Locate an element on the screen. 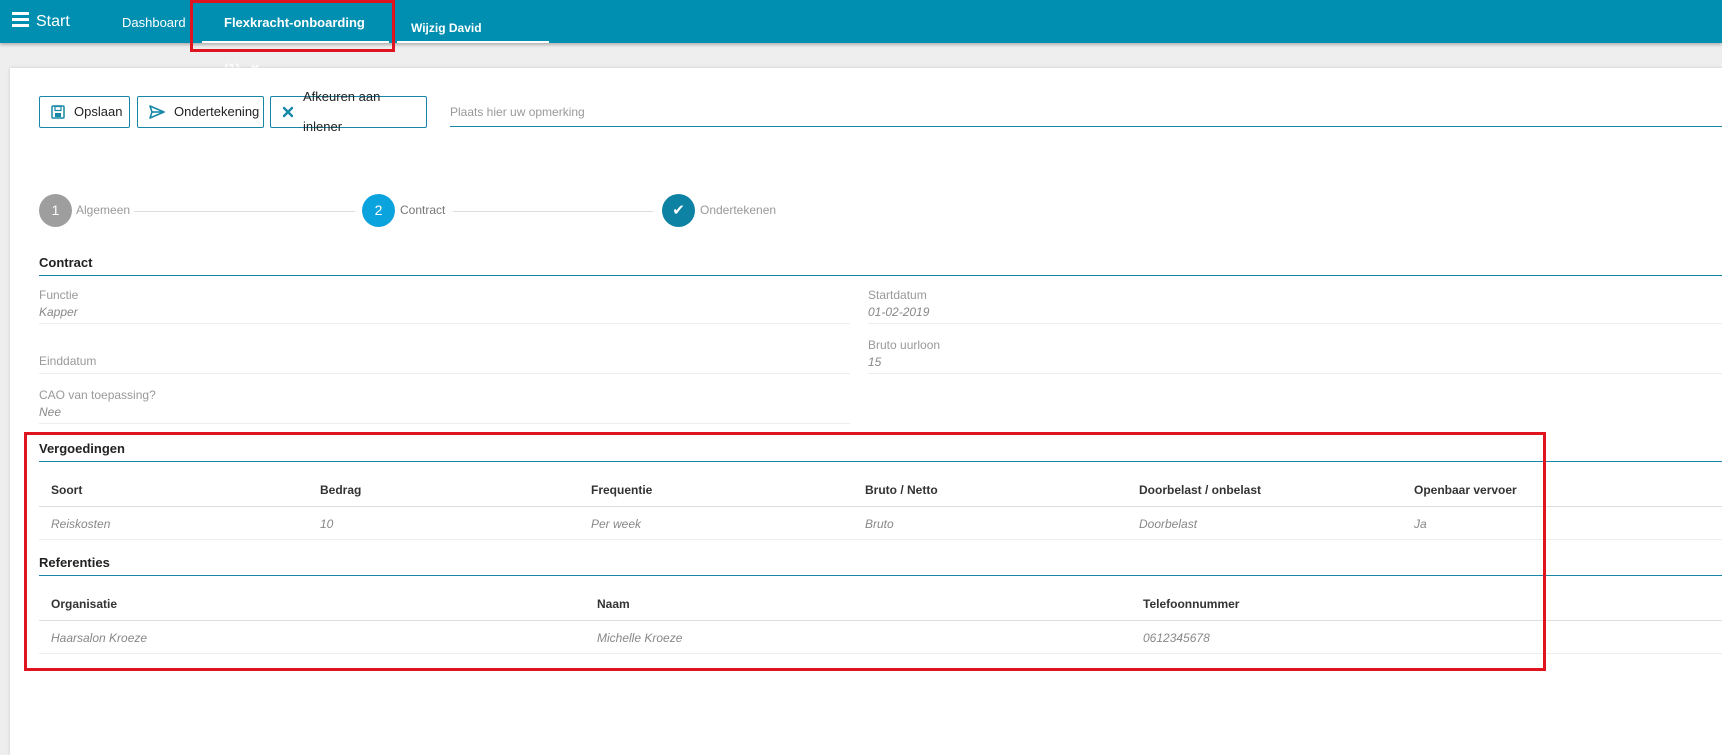 The image size is (1722, 755). column-header: Telefoonnummer is located at coordinates (1191, 604).